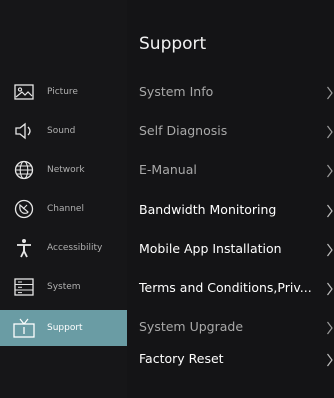 Image resolution: width=334 pixels, height=398 pixels. I want to click on sidebar-item-support: Support, so click(63, 328).